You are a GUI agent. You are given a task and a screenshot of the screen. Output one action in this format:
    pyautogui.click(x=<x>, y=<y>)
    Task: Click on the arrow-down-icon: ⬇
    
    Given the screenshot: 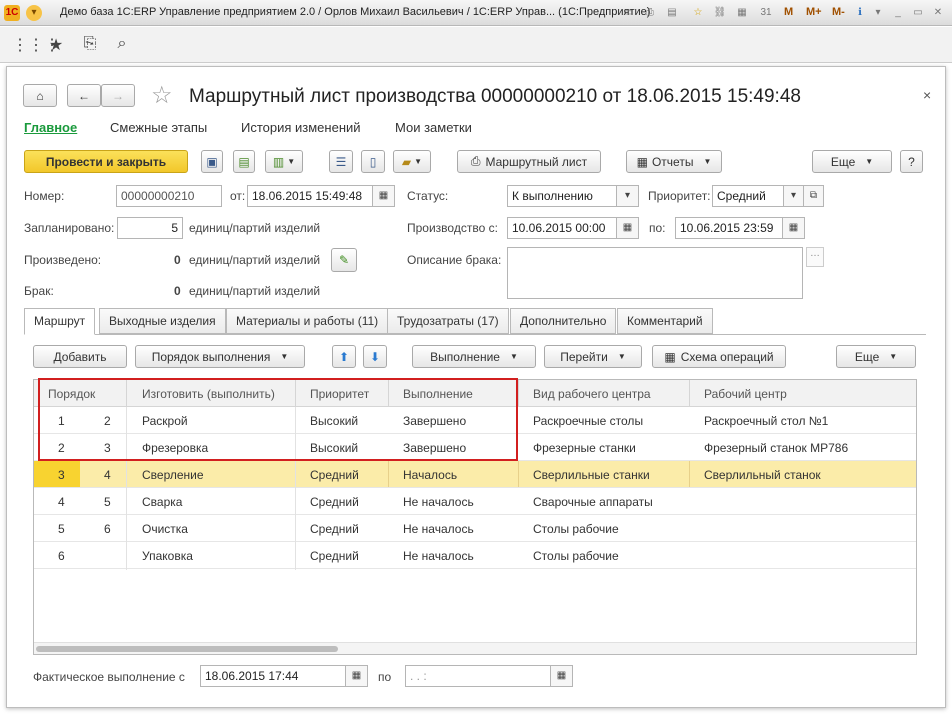 What is the action you would take?
    pyautogui.click(x=375, y=356)
    